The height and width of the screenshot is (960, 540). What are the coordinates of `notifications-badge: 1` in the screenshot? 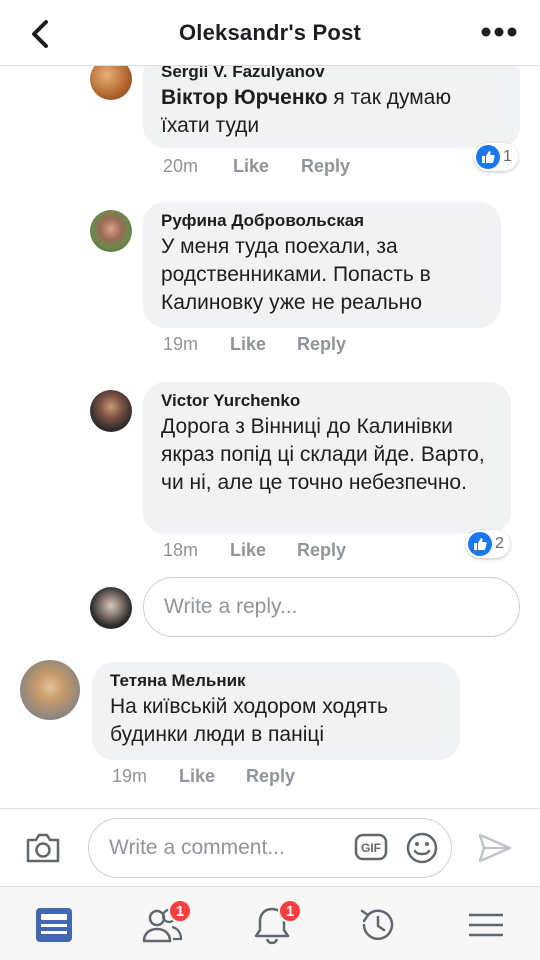 It's located at (290, 911).